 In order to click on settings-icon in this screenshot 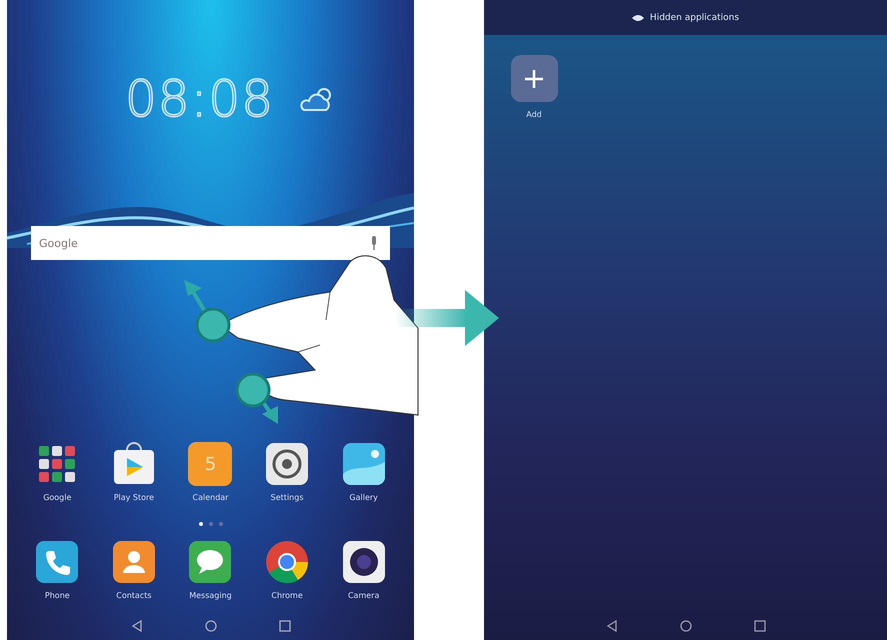, I will do `click(287, 464)`.